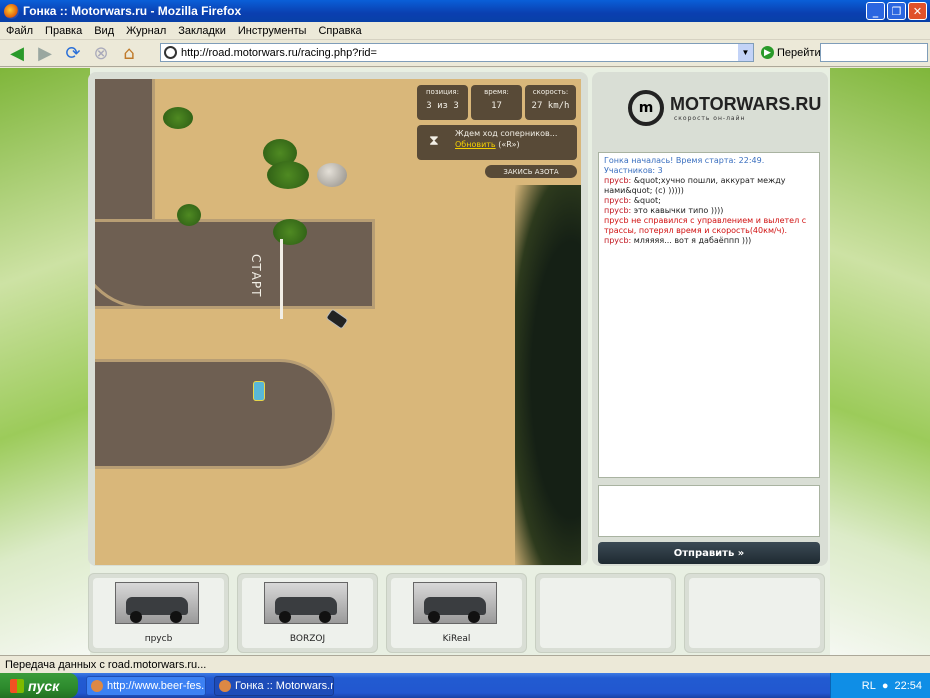  I want to click on windows-flag-icon, so click(17, 685).